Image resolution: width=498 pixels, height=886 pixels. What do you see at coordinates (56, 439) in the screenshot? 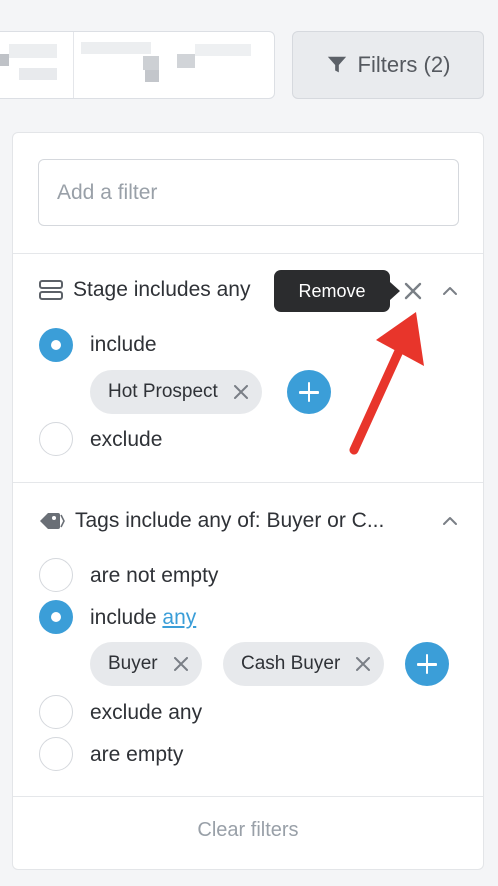
I see `stage-exclude-radio` at bounding box center [56, 439].